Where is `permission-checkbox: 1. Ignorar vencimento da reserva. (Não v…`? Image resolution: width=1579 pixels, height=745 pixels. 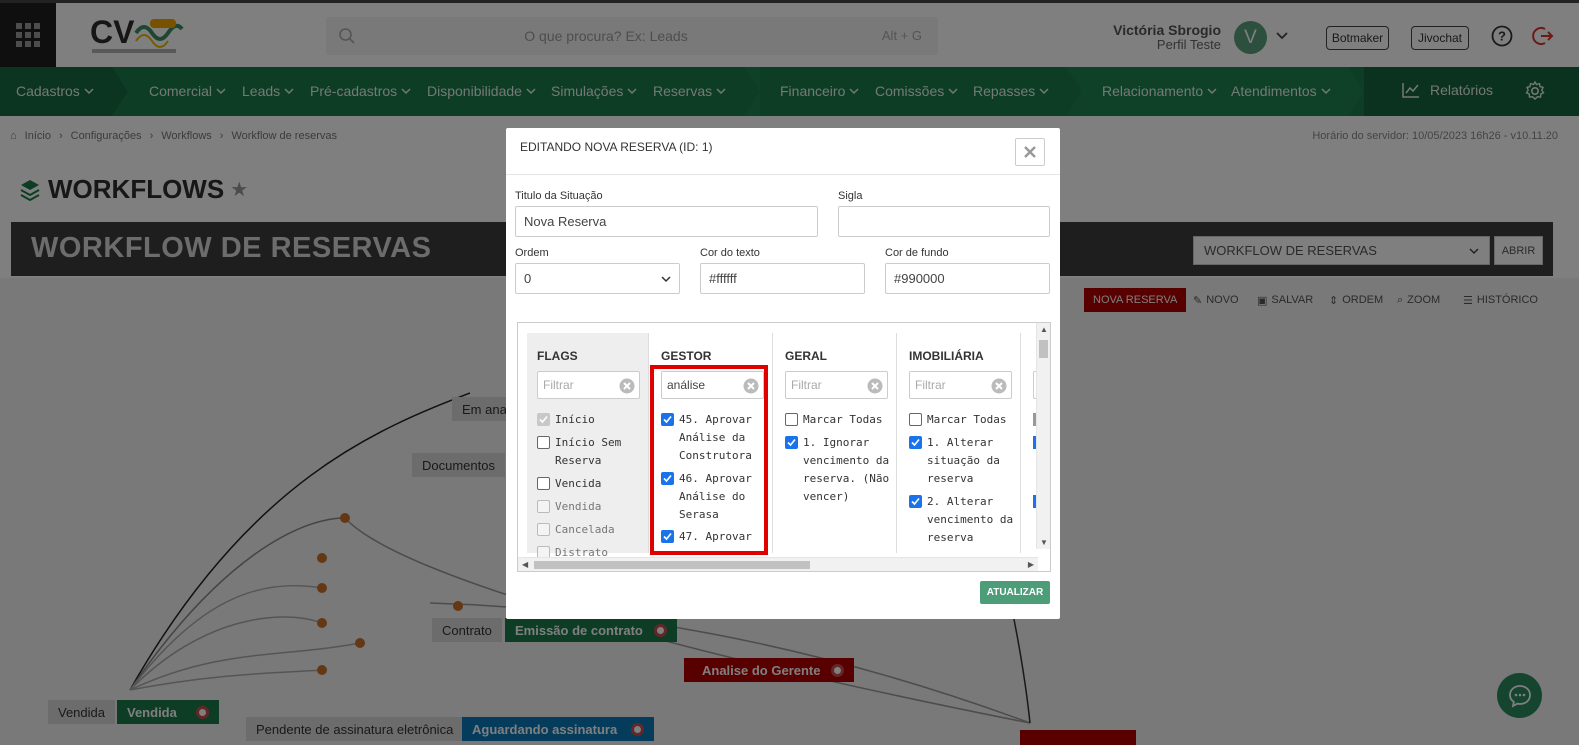
permission-checkbox: 1. Ignorar vencimento da reserva. (Não v… is located at coordinates (839, 470).